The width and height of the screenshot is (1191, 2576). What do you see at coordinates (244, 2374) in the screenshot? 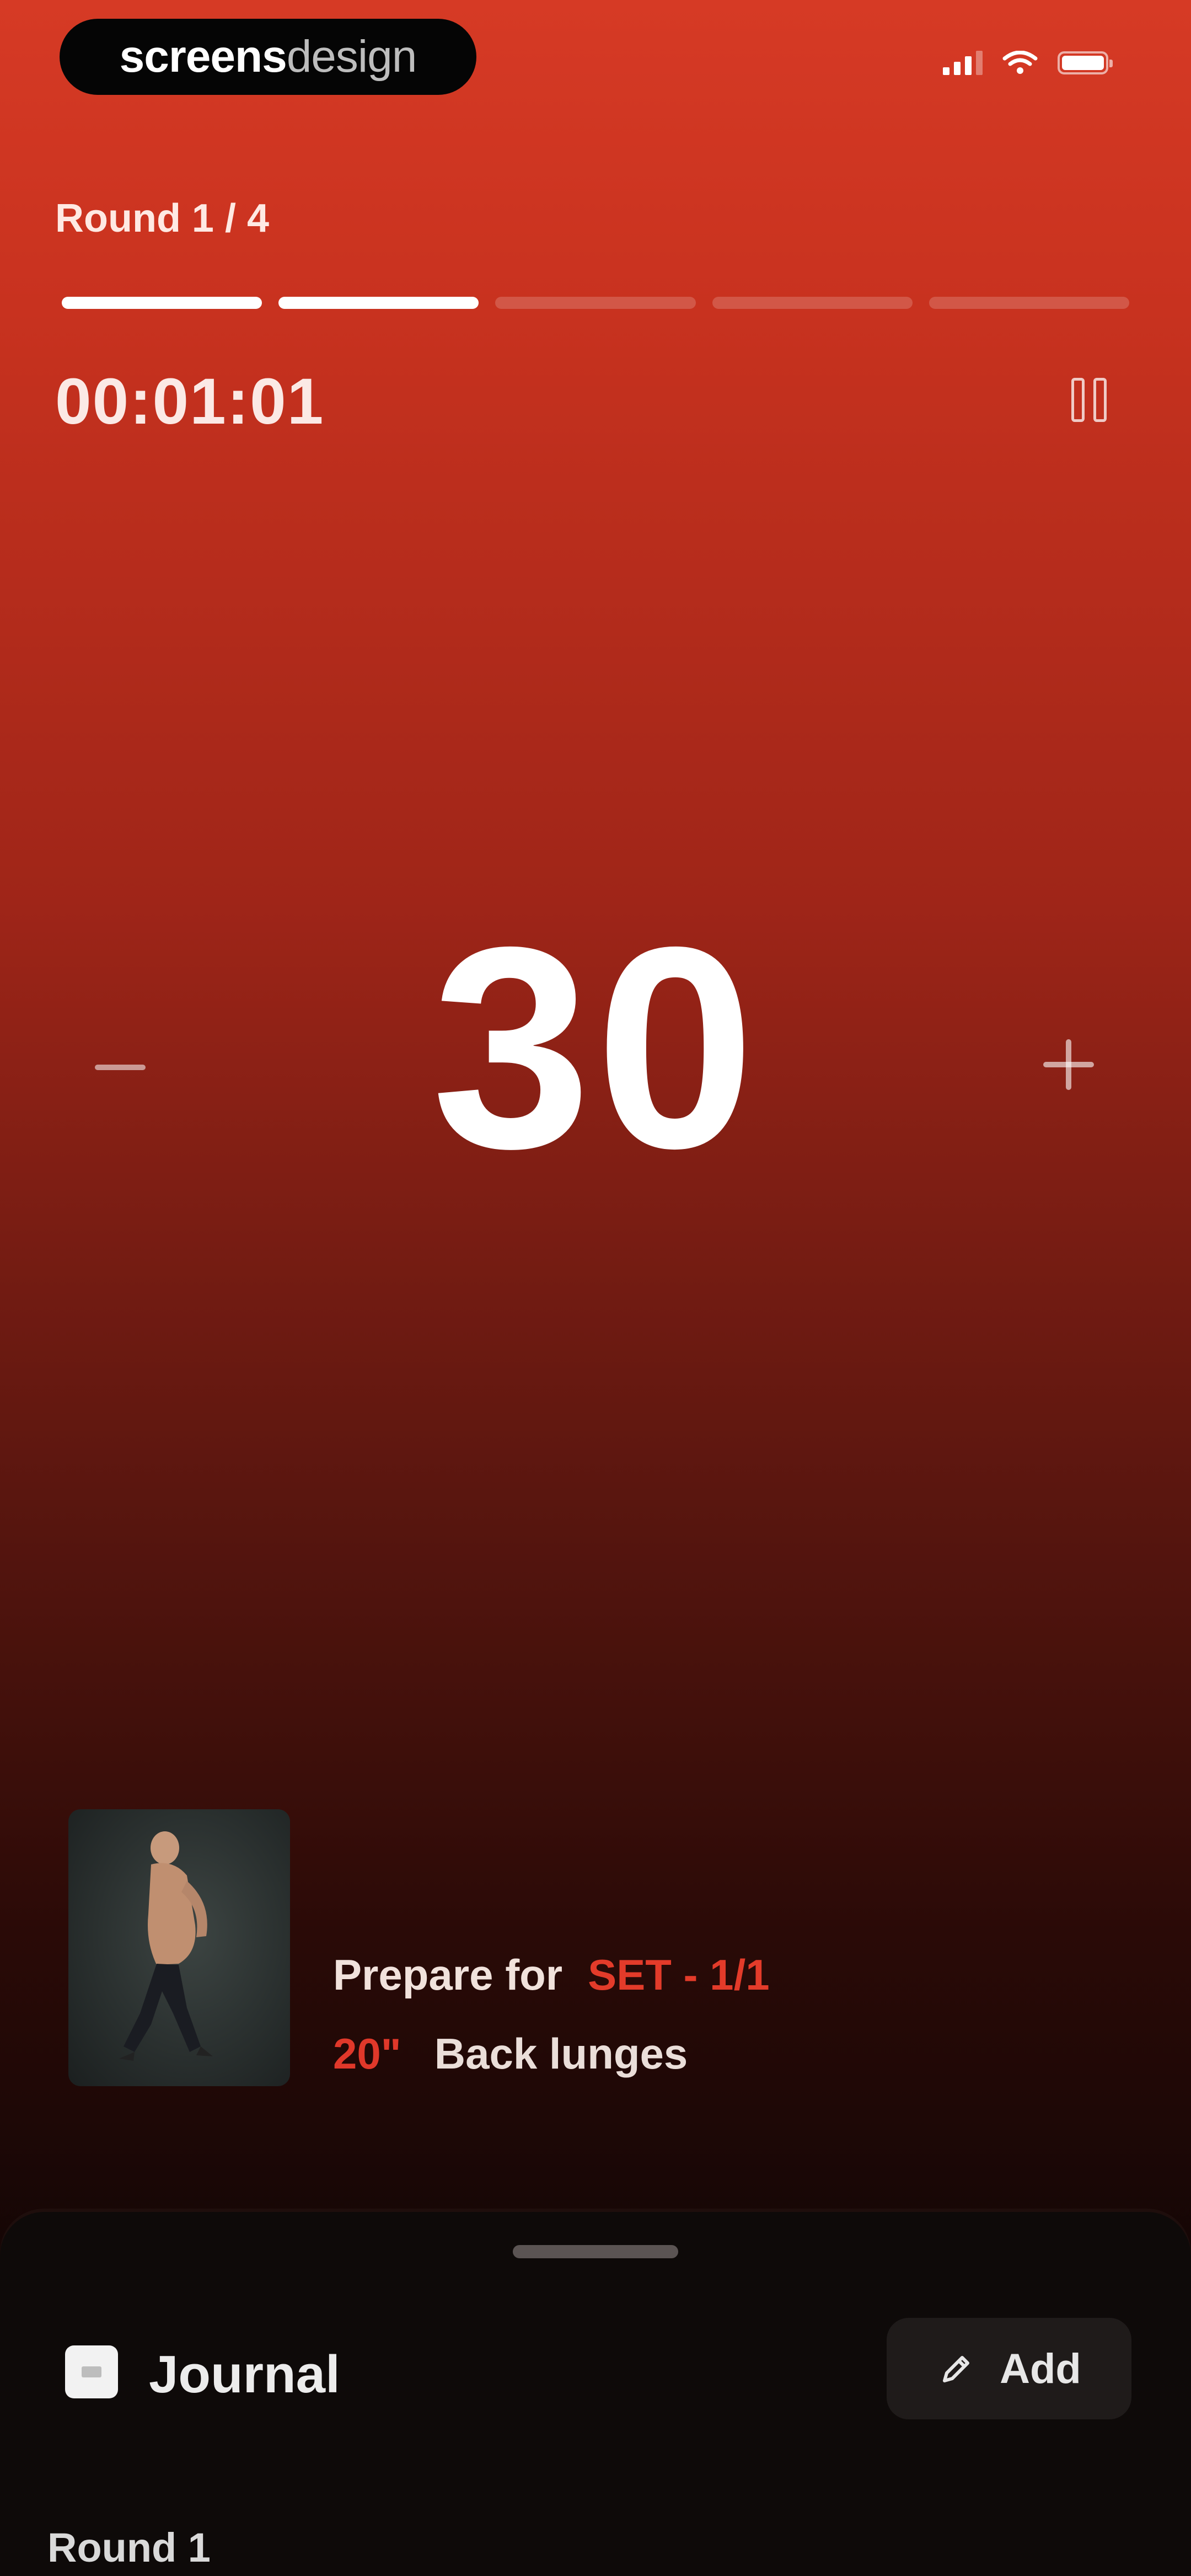
I see `journal-title: Journal` at bounding box center [244, 2374].